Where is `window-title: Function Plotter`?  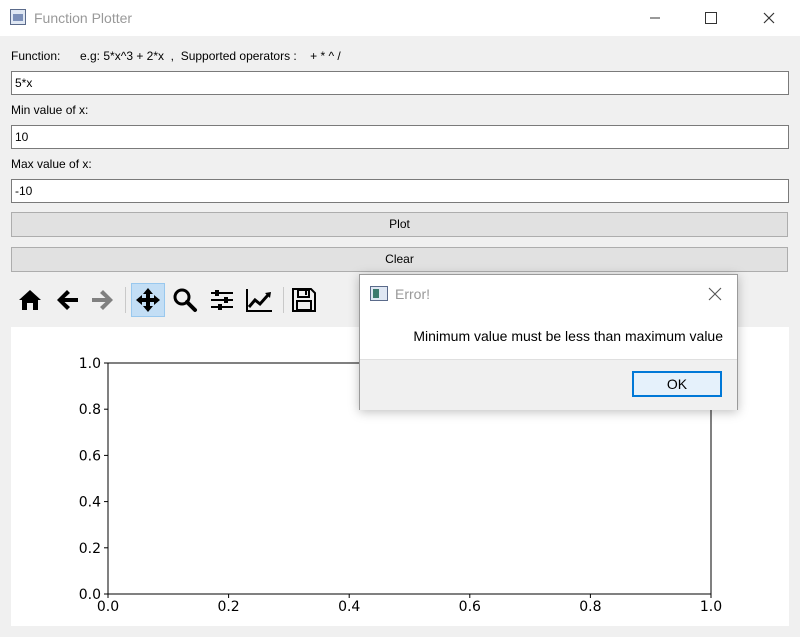 window-title: Function Plotter is located at coordinates (83, 18).